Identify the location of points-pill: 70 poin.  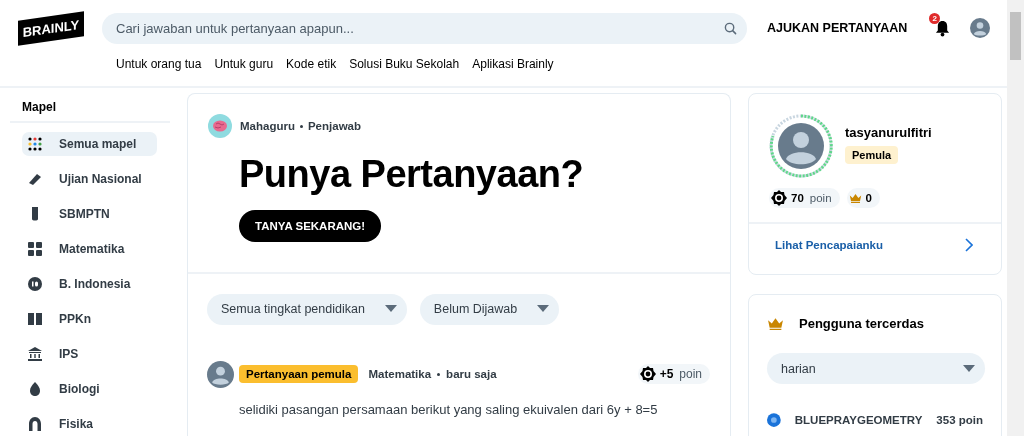
(804, 198).